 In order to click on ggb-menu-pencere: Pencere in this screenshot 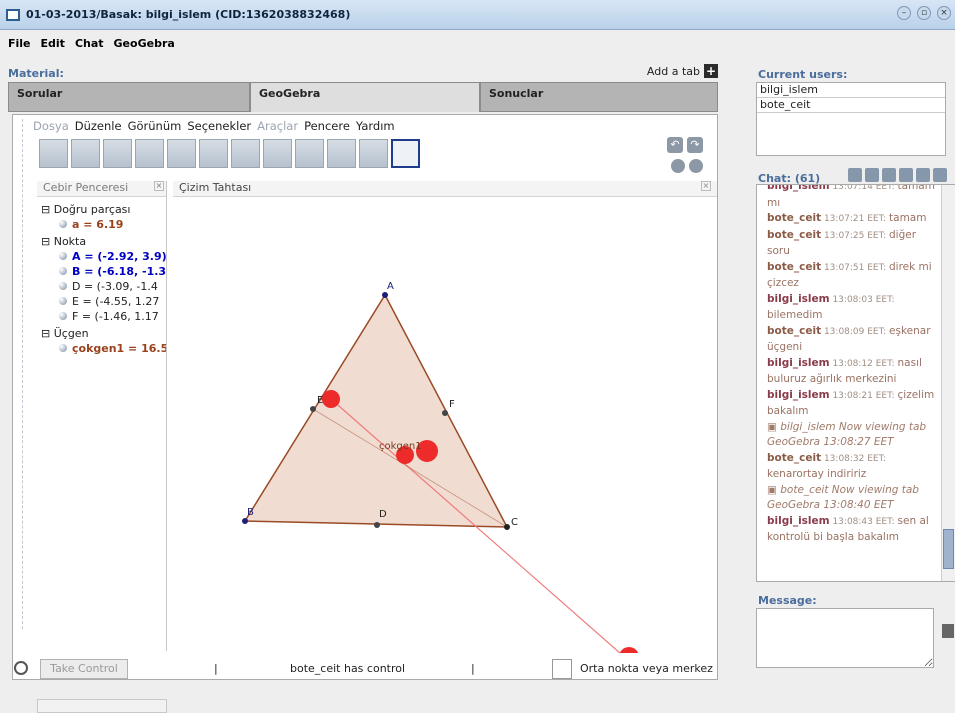, I will do `click(327, 126)`.